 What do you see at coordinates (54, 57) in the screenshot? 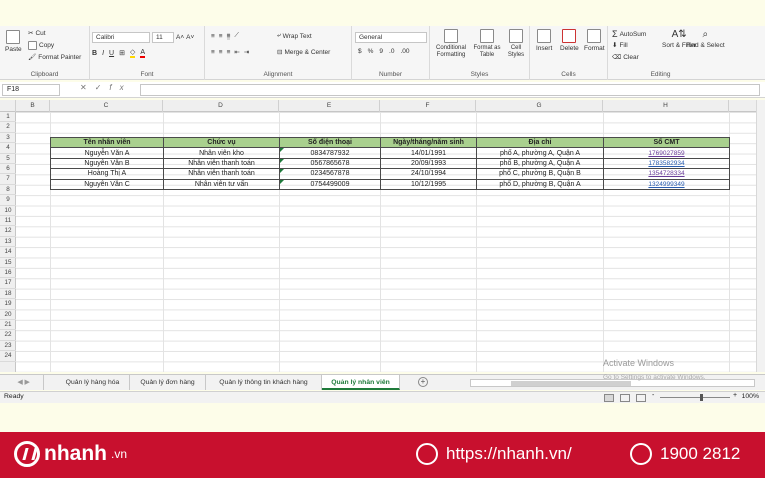
I see `format-painter-button: 🖌 Format Painter` at bounding box center [54, 57].